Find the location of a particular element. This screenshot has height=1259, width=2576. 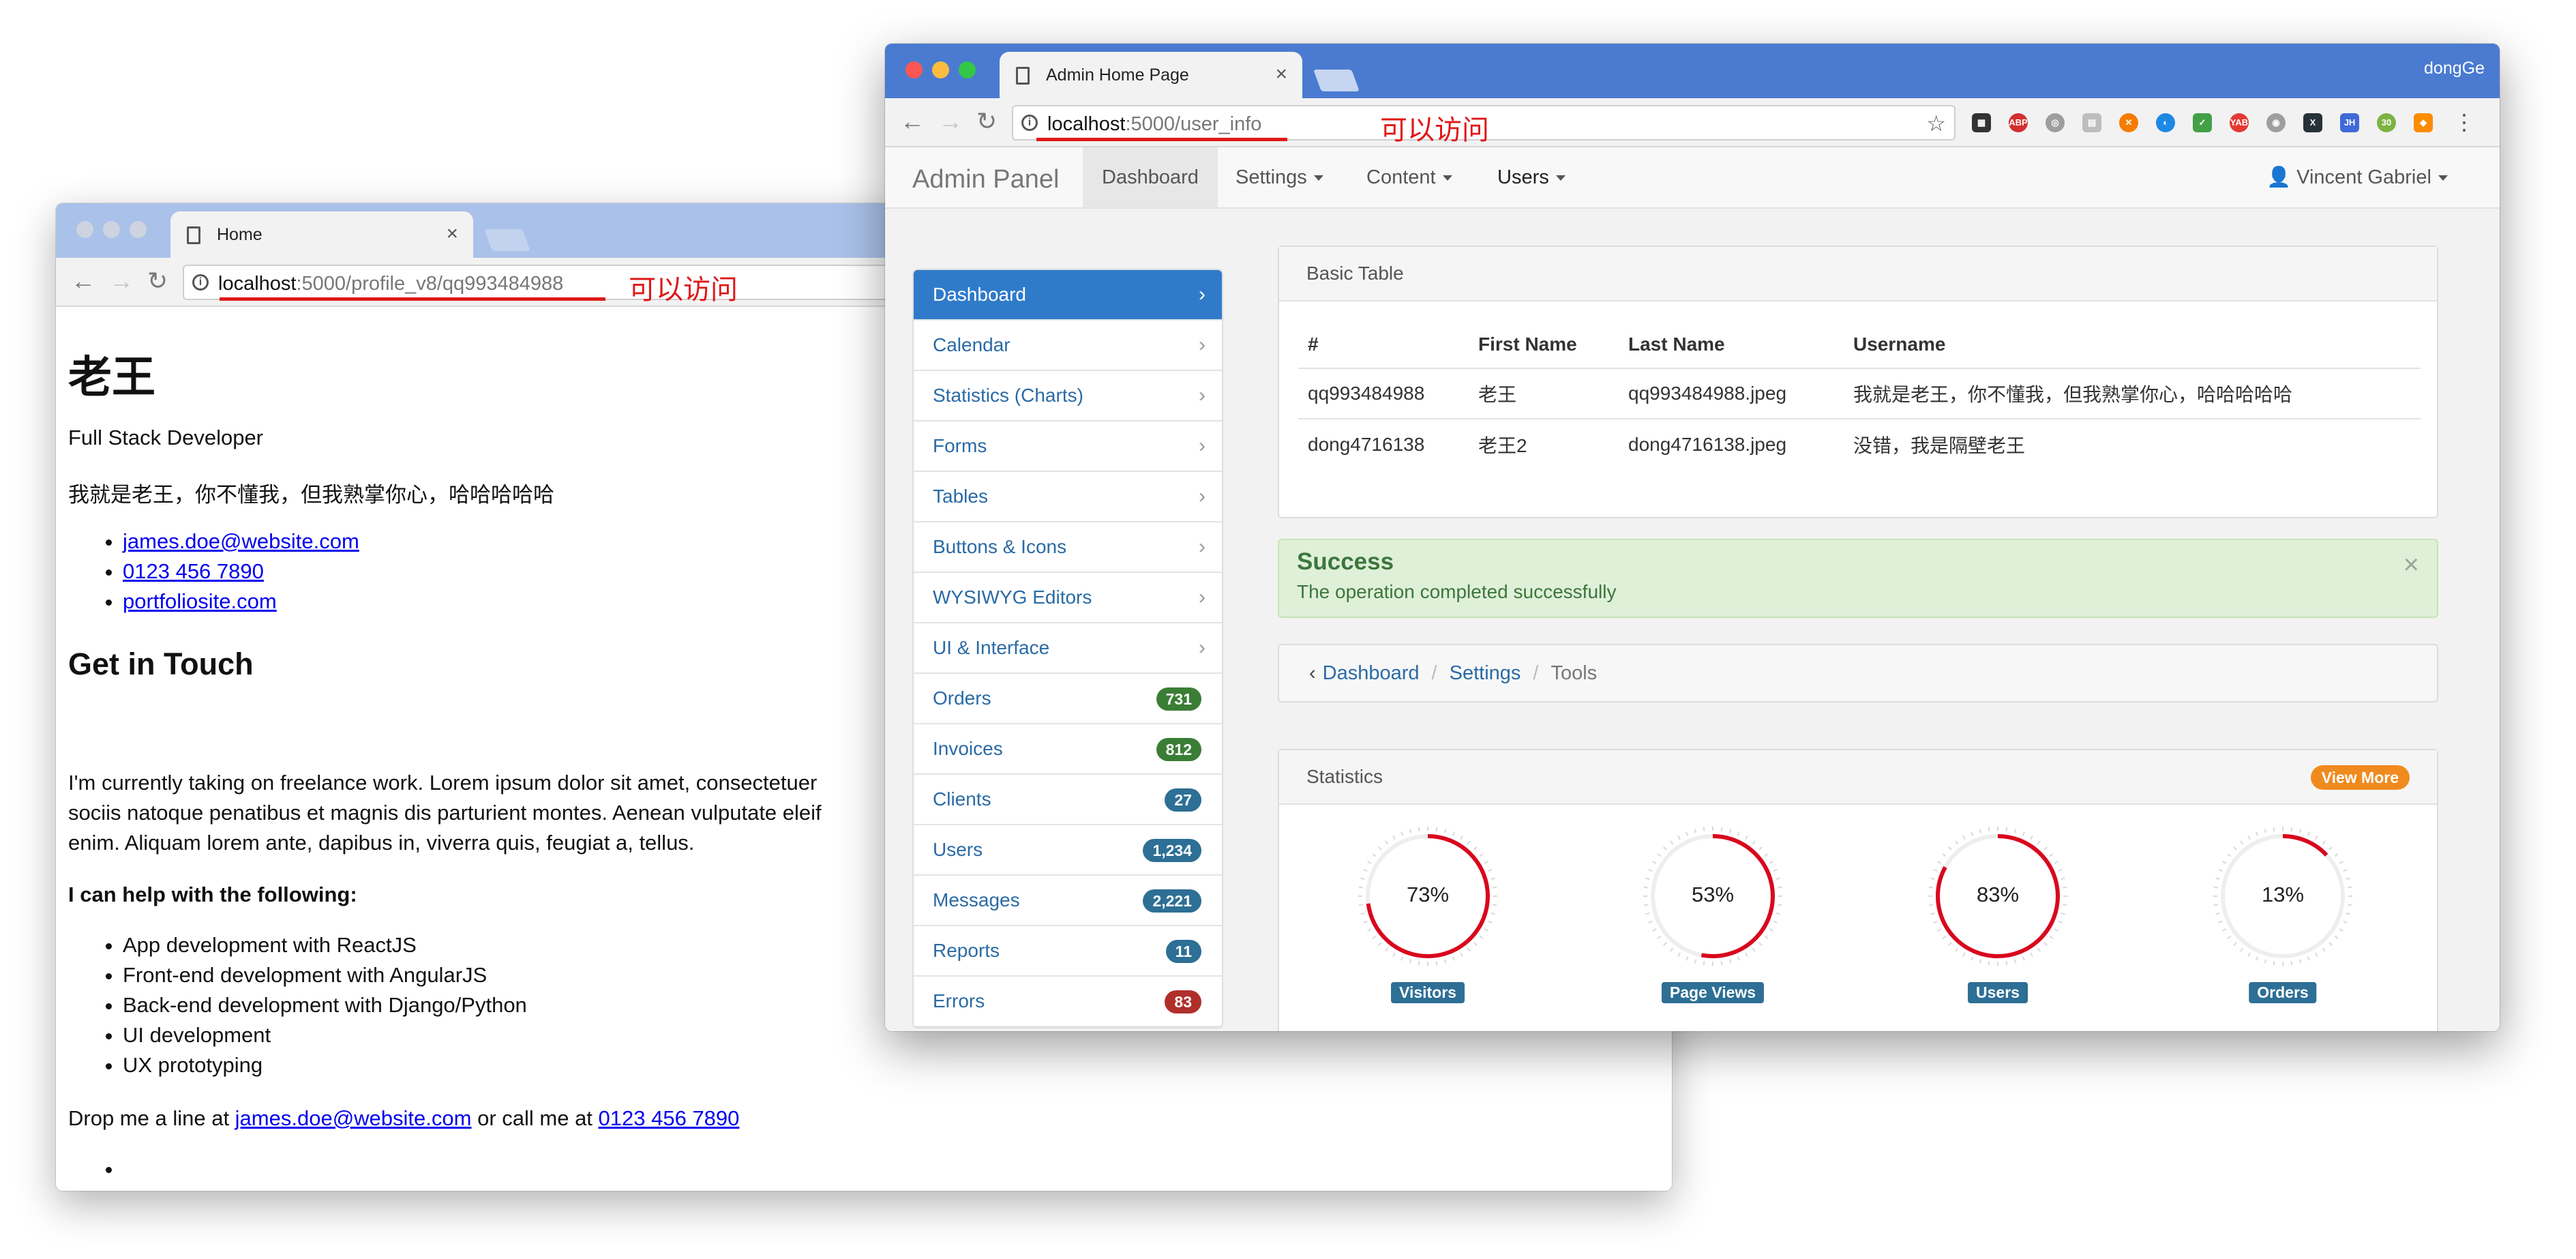

nav-settings: Settings is located at coordinates (1279, 177).